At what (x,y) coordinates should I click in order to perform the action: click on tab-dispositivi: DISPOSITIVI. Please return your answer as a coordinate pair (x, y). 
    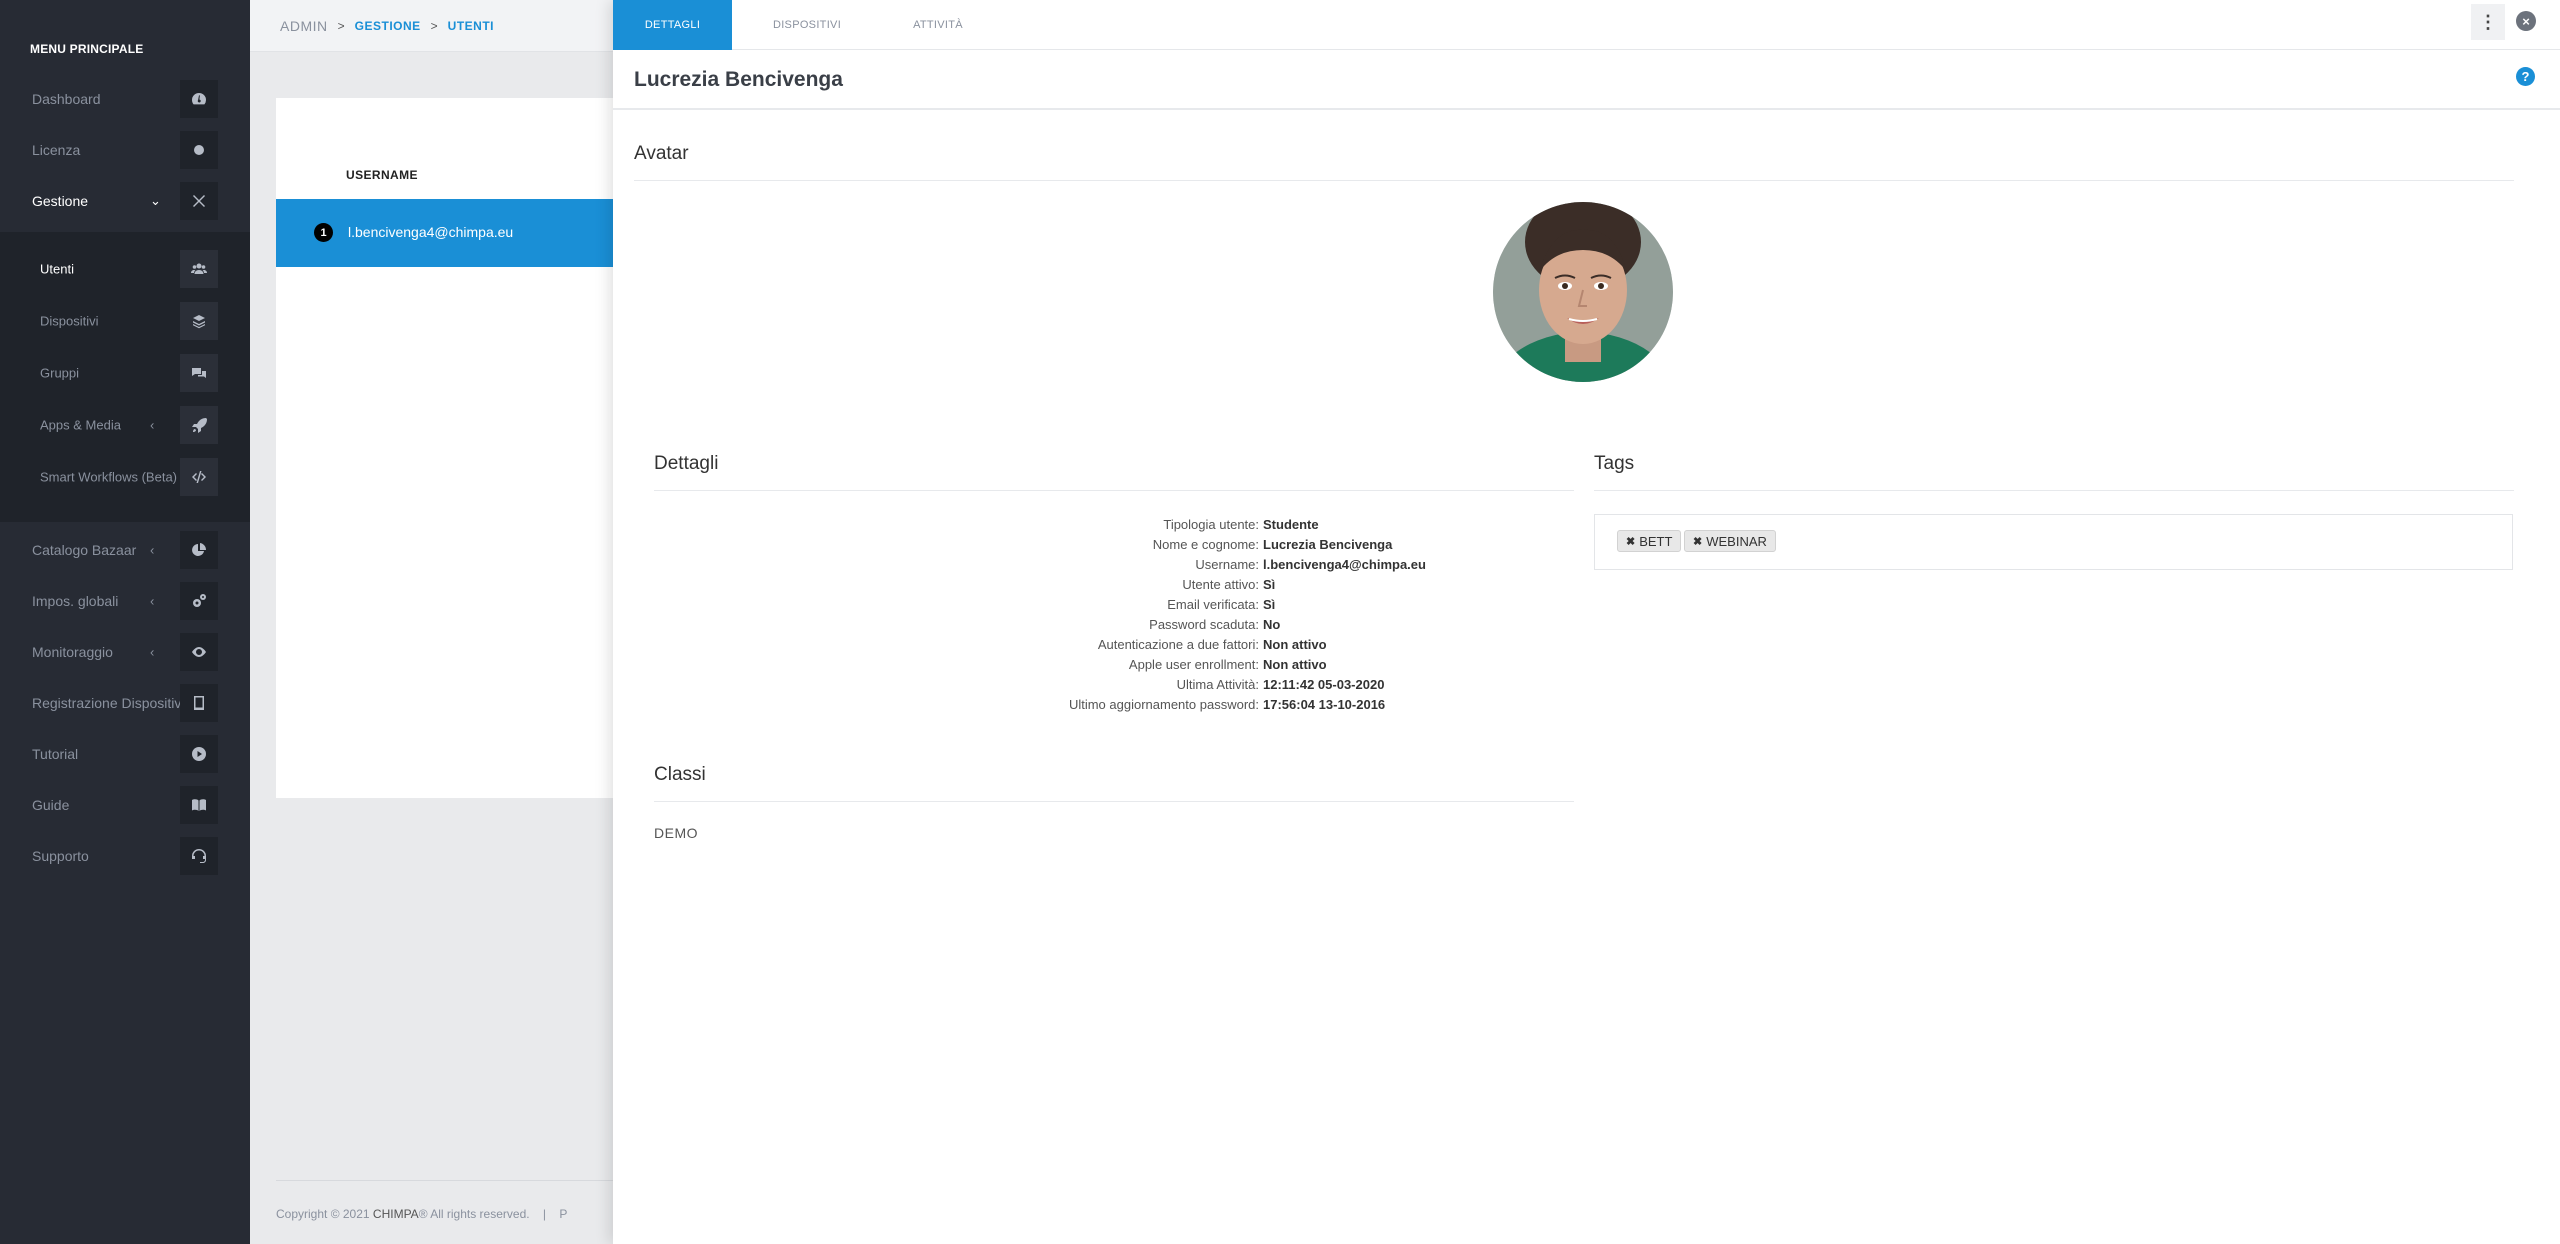
    Looking at the image, I should click on (807, 25).